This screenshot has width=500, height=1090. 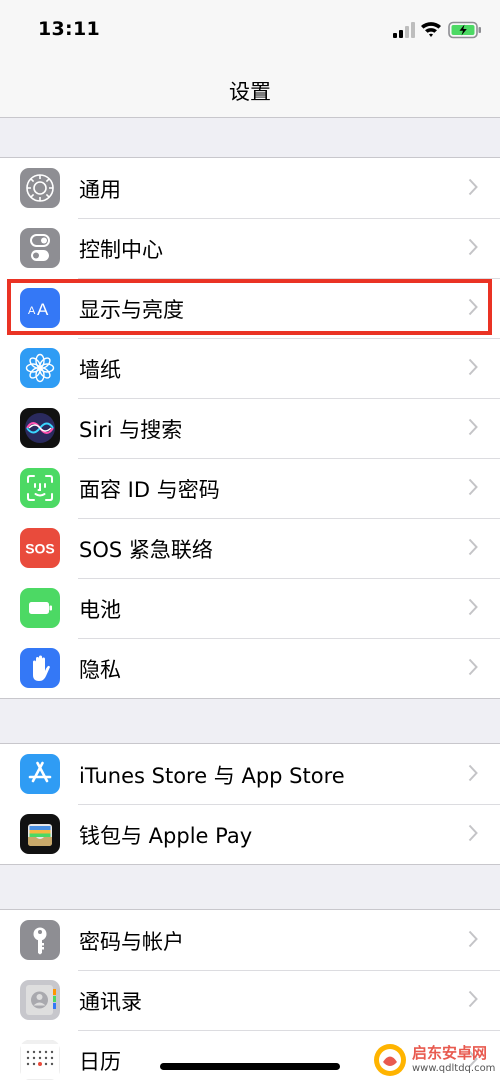 What do you see at coordinates (40, 428) in the screenshot?
I see `siri-icon` at bounding box center [40, 428].